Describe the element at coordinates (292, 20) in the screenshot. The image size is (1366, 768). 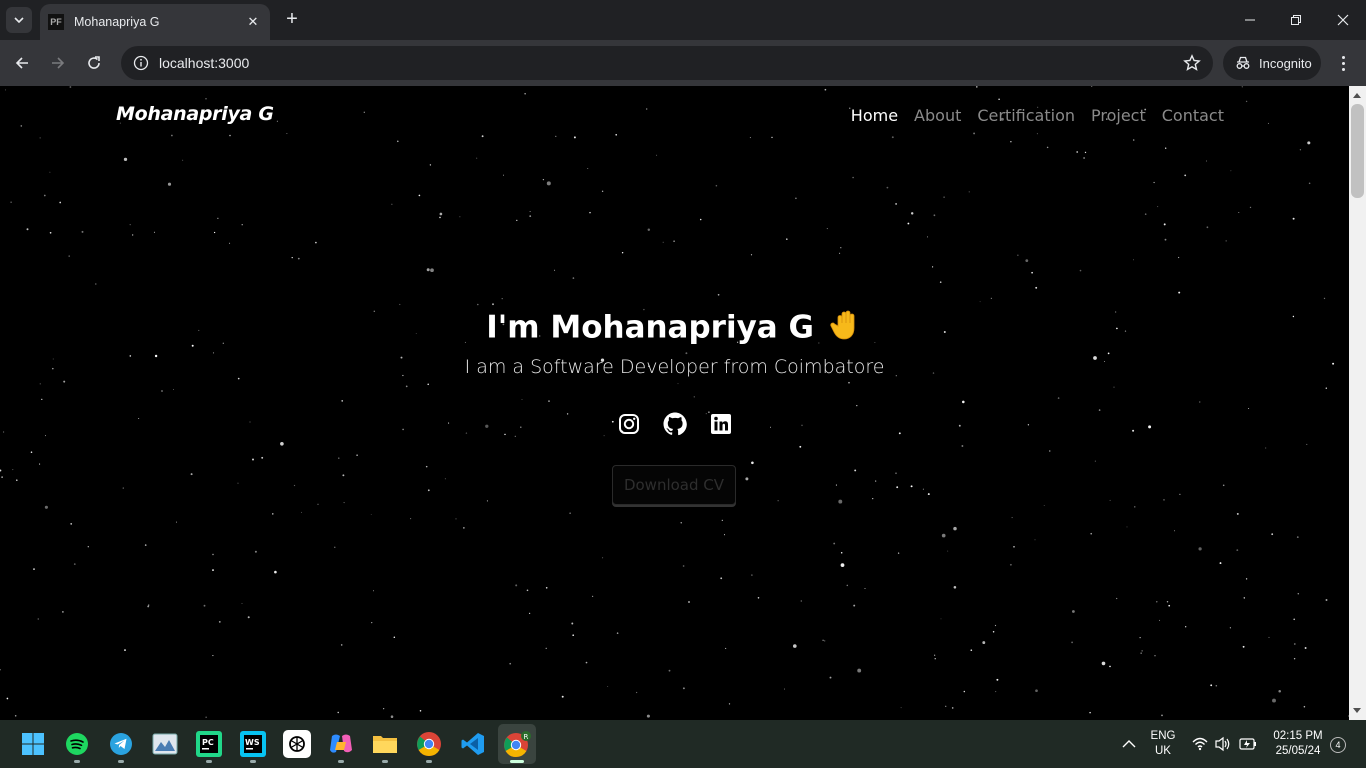
I see `new-tab-button: +` at that location.